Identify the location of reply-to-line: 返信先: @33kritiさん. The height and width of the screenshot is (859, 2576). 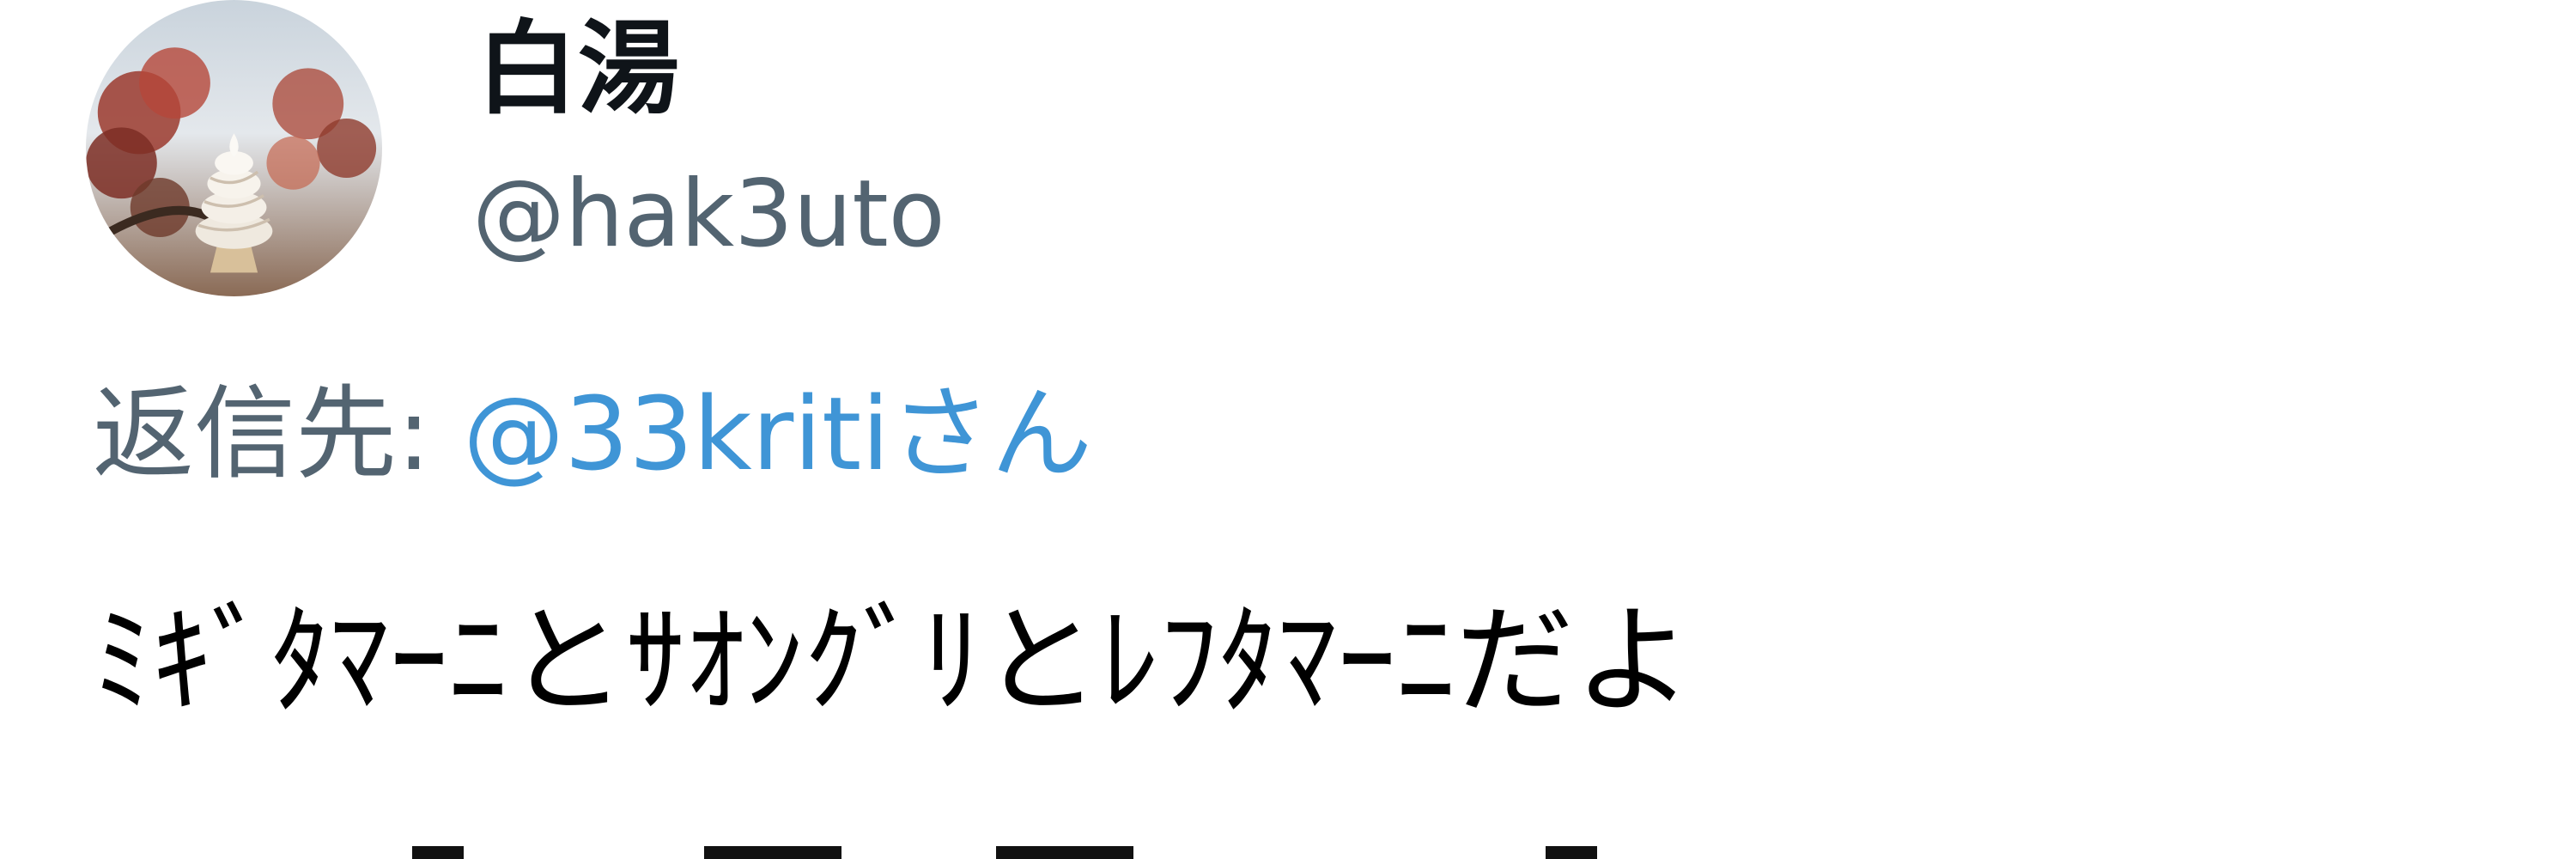
(592, 434).